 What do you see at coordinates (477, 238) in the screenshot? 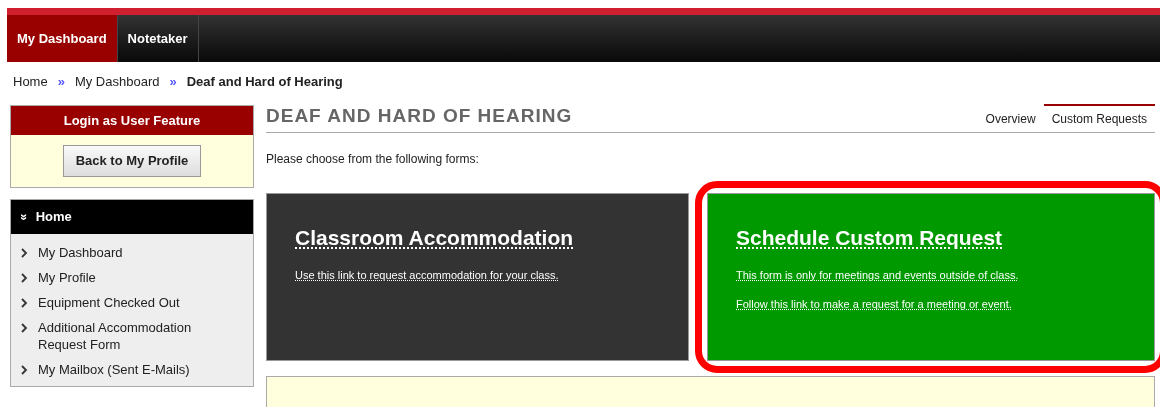
I see `card-title: Classroom Accommodation` at bounding box center [477, 238].